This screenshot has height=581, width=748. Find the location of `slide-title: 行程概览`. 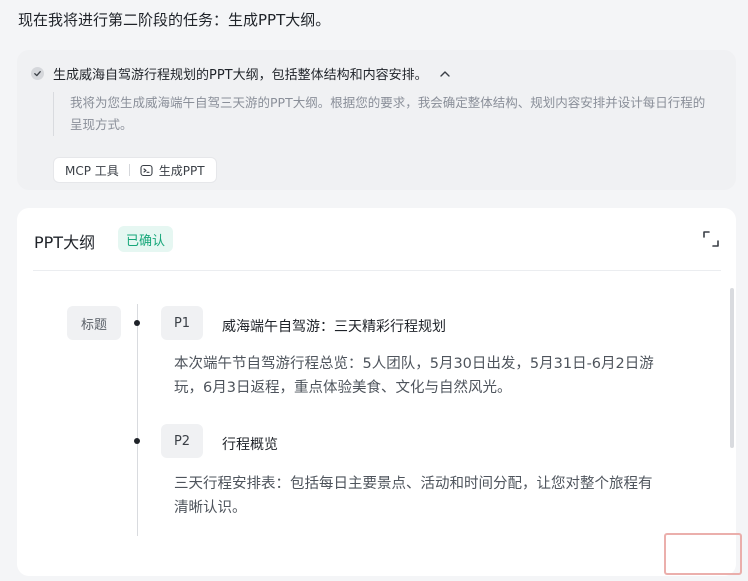

slide-title: 行程概览 is located at coordinates (250, 445).